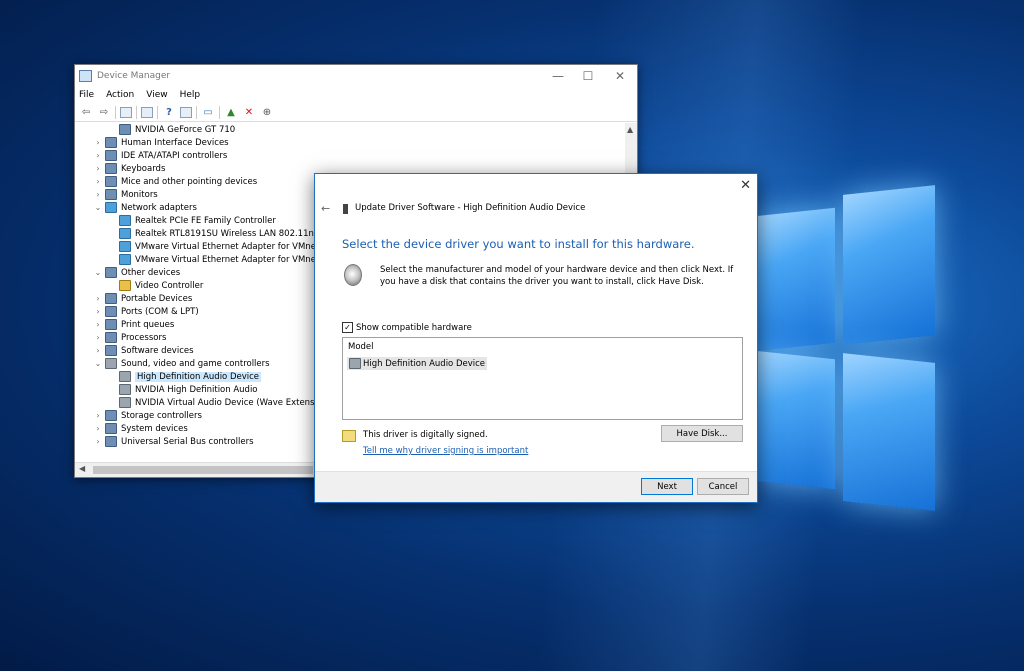  What do you see at coordinates (111, 428) in the screenshot?
I see `system-device-icon` at bounding box center [111, 428].